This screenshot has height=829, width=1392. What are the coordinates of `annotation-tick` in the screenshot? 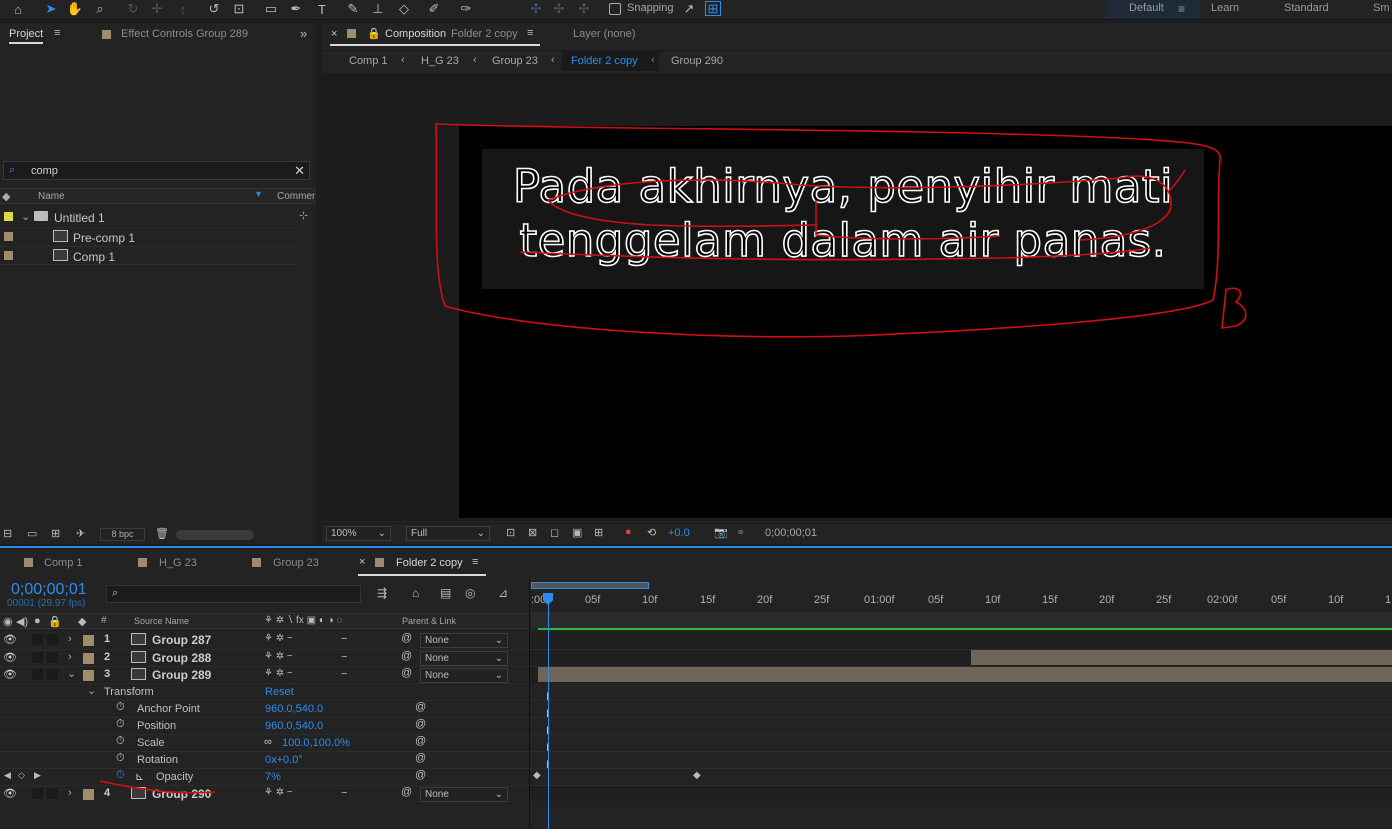 It's located at (1177, 180).